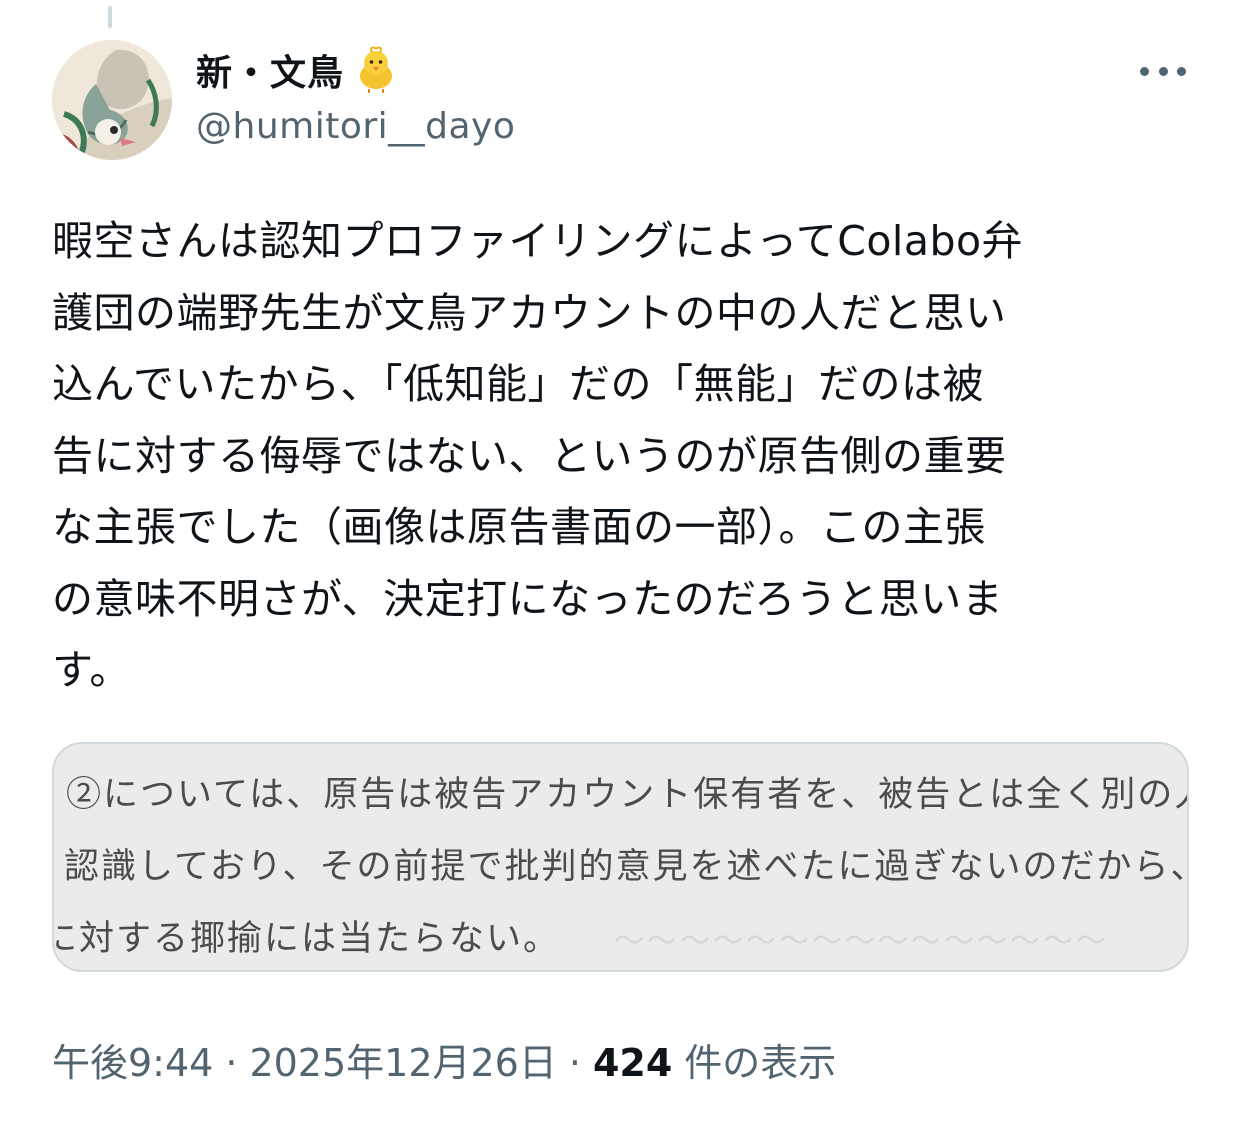 This screenshot has height=1132, width=1242. Describe the element at coordinates (627, 795) in the screenshot. I see `document-line: ②については、原告は被告アカウント保有者を、被告とは全く別の人物た` at that location.